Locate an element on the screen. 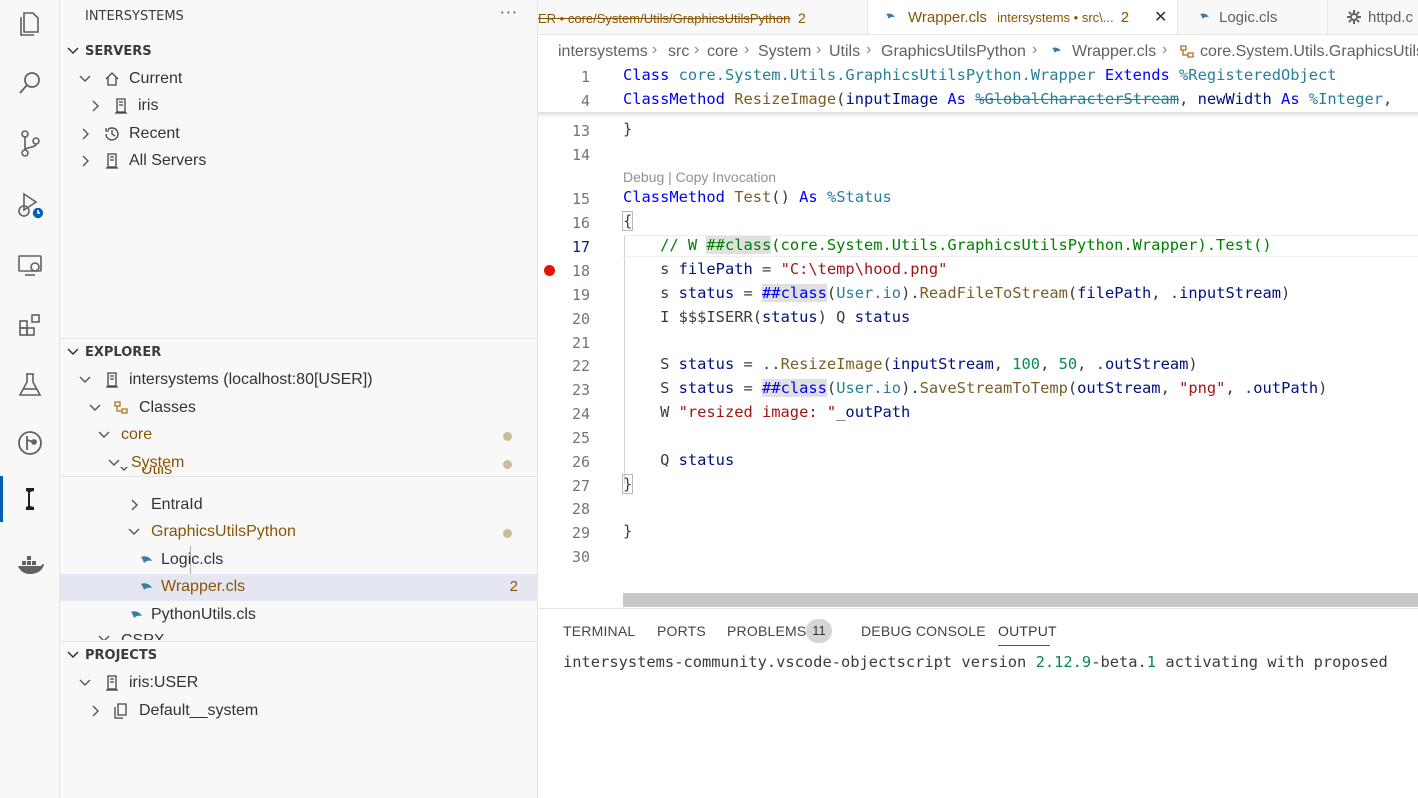 This screenshot has width=1418, height=798. search-icon is located at coordinates (30, 83).